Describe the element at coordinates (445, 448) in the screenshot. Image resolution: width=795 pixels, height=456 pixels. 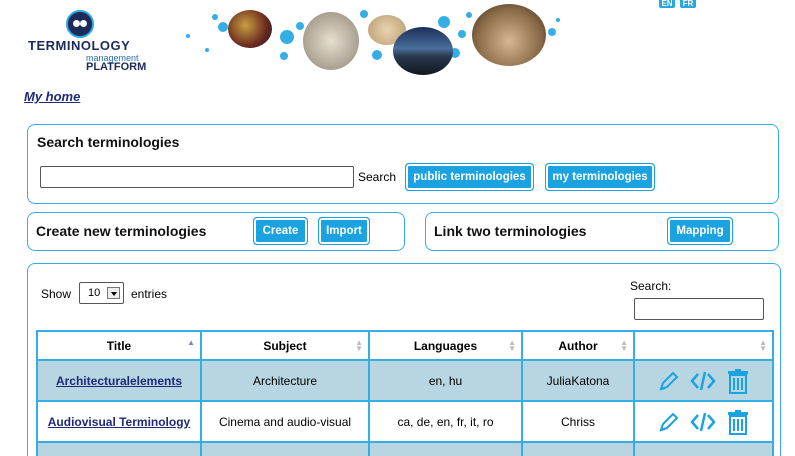
I see `cell-languages` at that location.